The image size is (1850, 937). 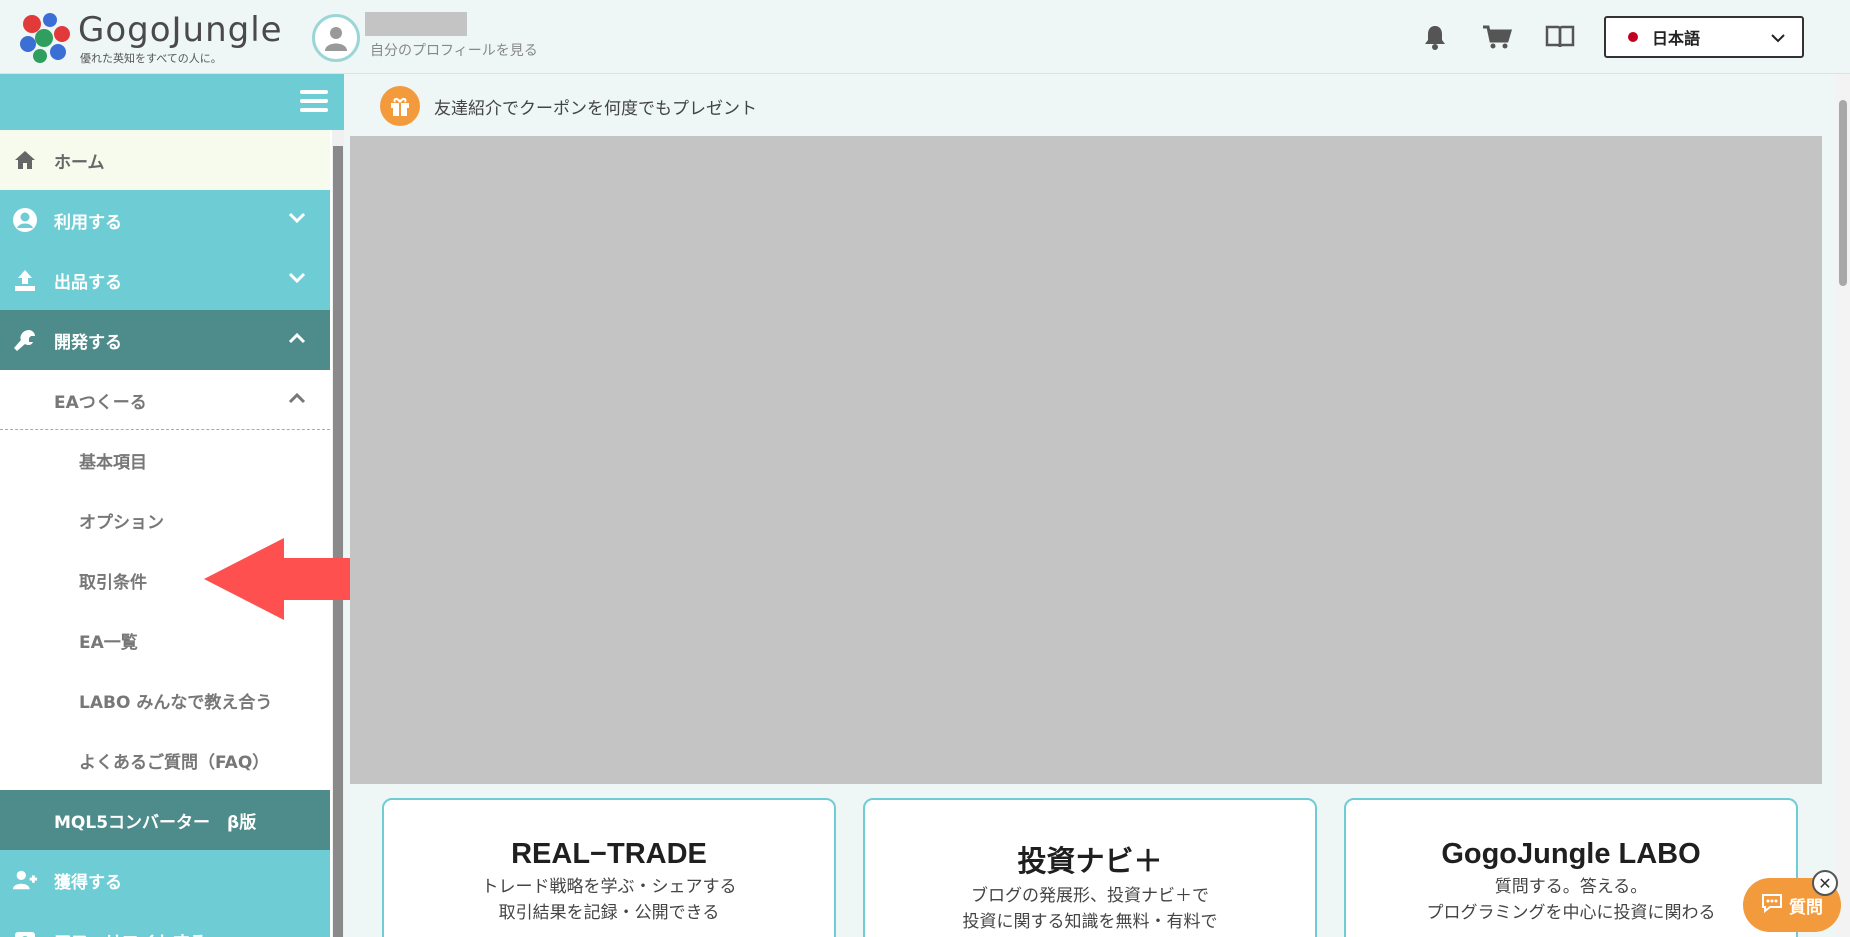 What do you see at coordinates (165, 400) in the screenshot?
I see `sidebar-item-ea-tool: EAつくーる` at bounding box center [165, 400].